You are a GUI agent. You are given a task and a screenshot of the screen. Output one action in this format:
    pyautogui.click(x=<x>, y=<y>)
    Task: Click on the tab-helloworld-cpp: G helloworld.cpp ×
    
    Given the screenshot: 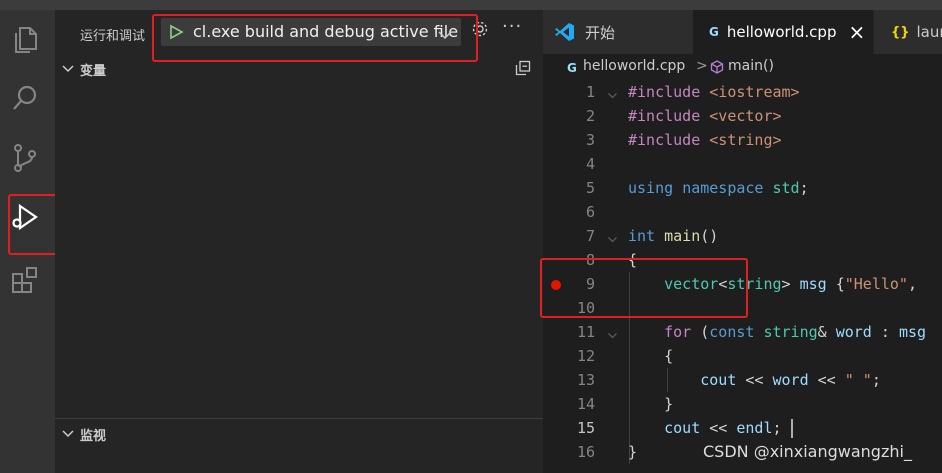 What is the action you would take?
    pyautogui.click(x=783, y=32)
    